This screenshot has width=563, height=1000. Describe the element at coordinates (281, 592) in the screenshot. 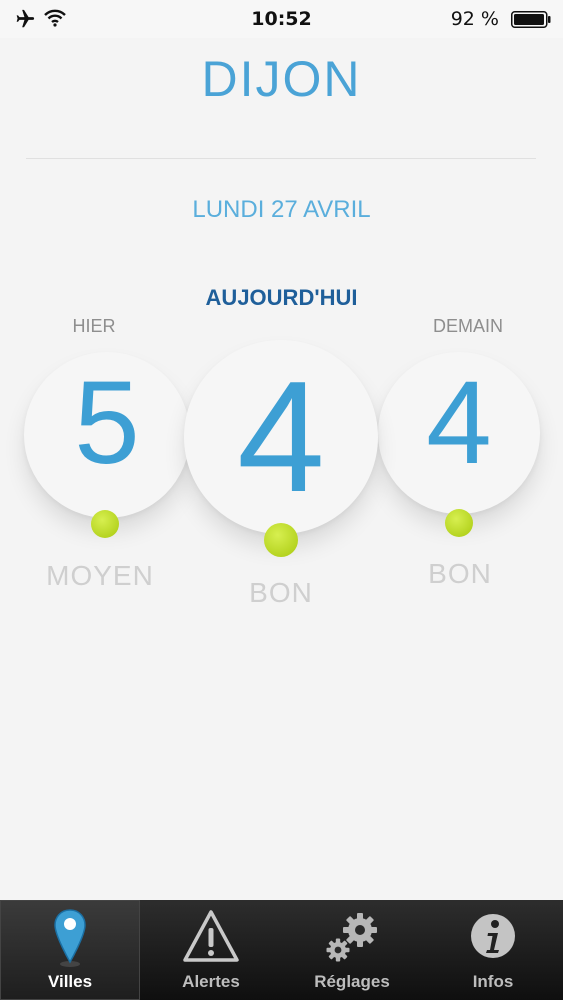

I see `today-quality: BON` at that location.